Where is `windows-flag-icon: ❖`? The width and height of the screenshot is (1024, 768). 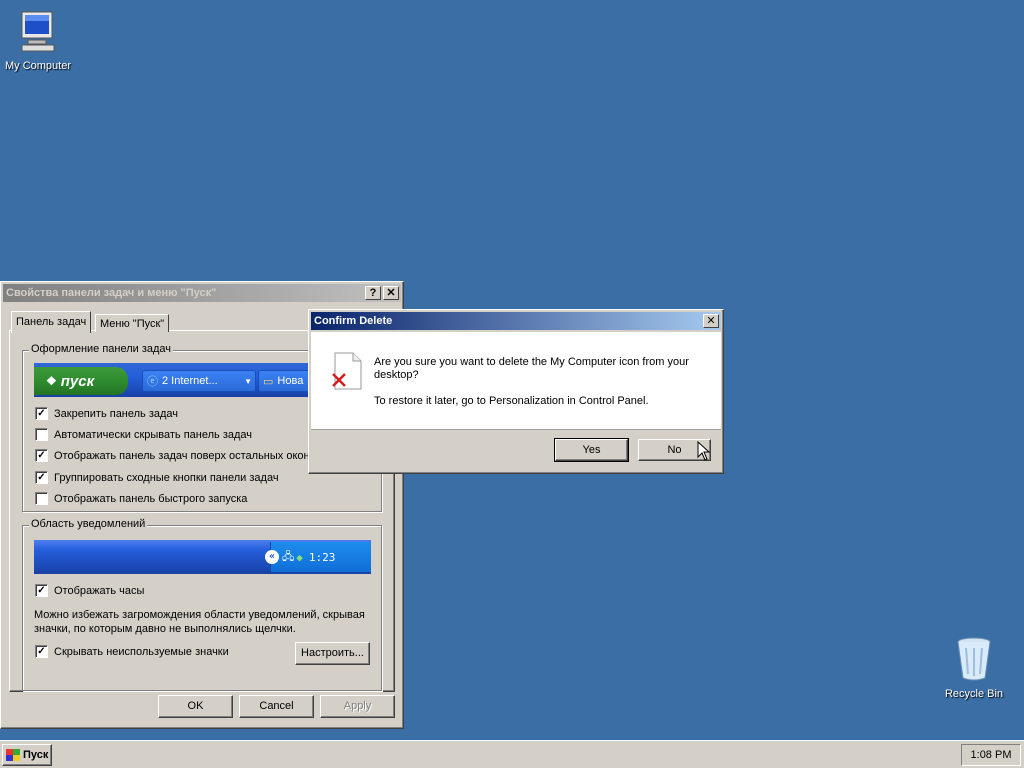 windows-flag-icon: ❖ is located at coordinates (51, 381).